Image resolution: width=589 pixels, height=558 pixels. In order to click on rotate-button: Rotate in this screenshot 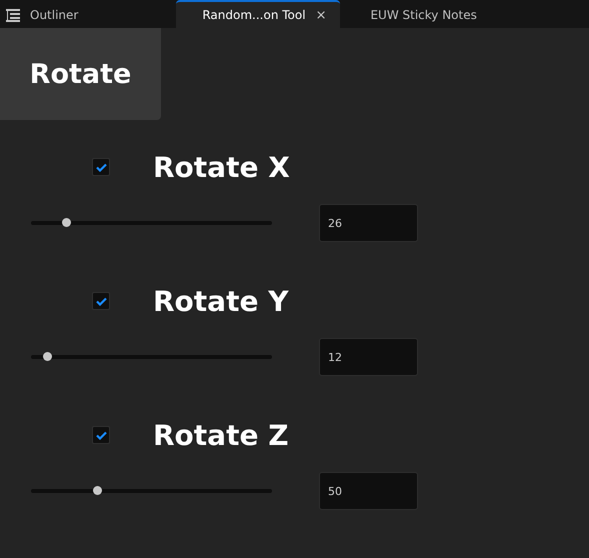, I will do `click(80, 74)`.